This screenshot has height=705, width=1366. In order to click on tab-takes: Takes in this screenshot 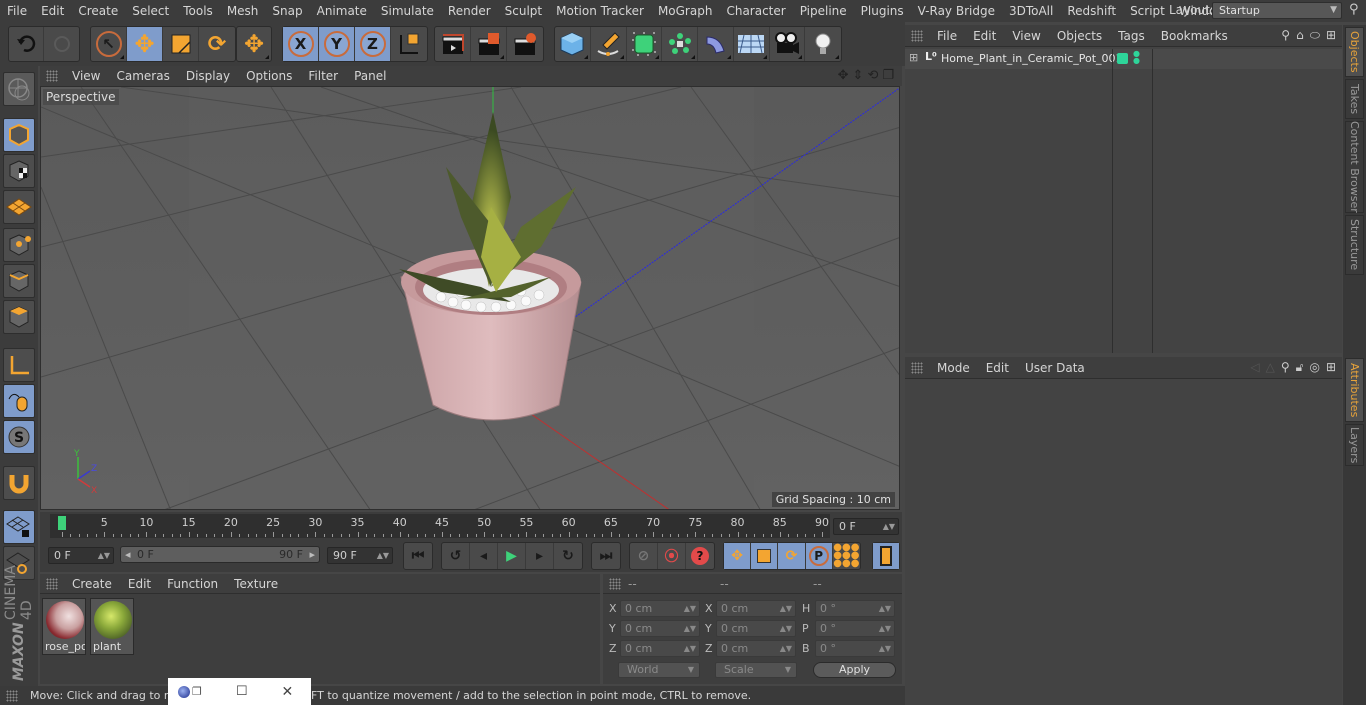, I will do `click(1354, 99)`.